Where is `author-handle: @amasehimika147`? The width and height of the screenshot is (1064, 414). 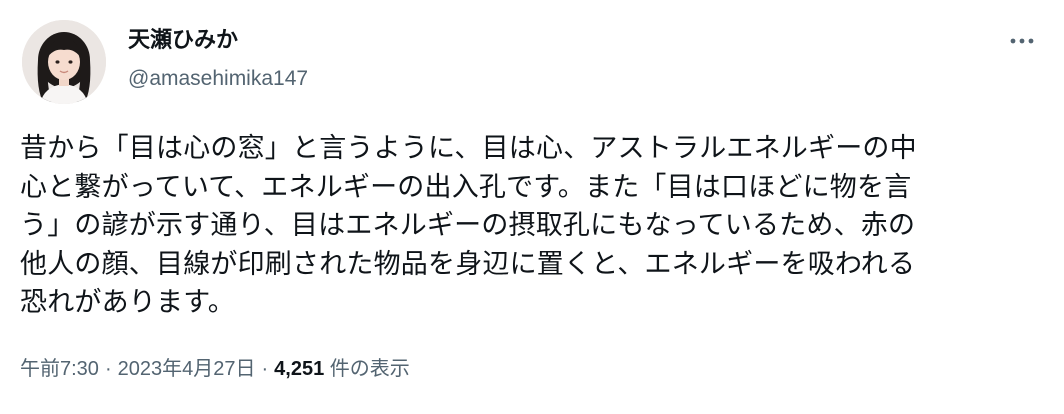 author-handle: @amasehimika147 is located at coordinates (218, 79).